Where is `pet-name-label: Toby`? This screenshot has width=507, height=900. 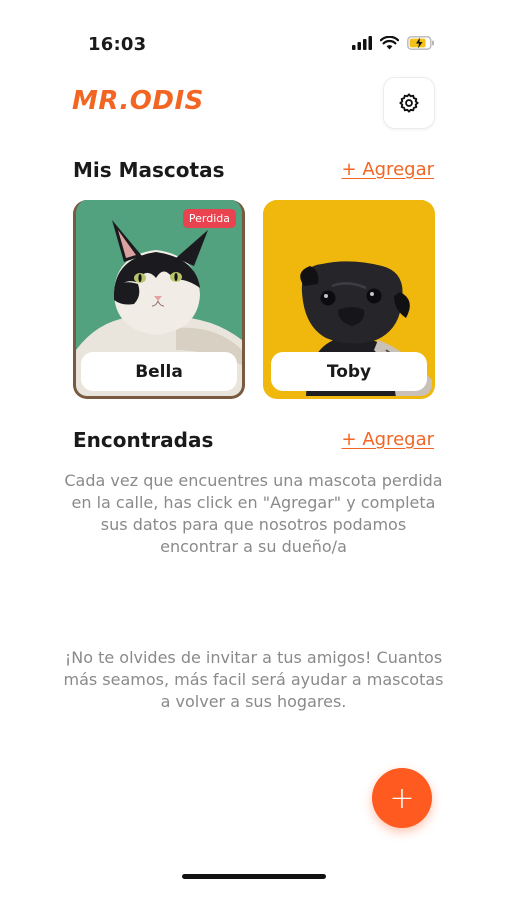
pet-name-label: Toby is located at coordinates (349, 371).